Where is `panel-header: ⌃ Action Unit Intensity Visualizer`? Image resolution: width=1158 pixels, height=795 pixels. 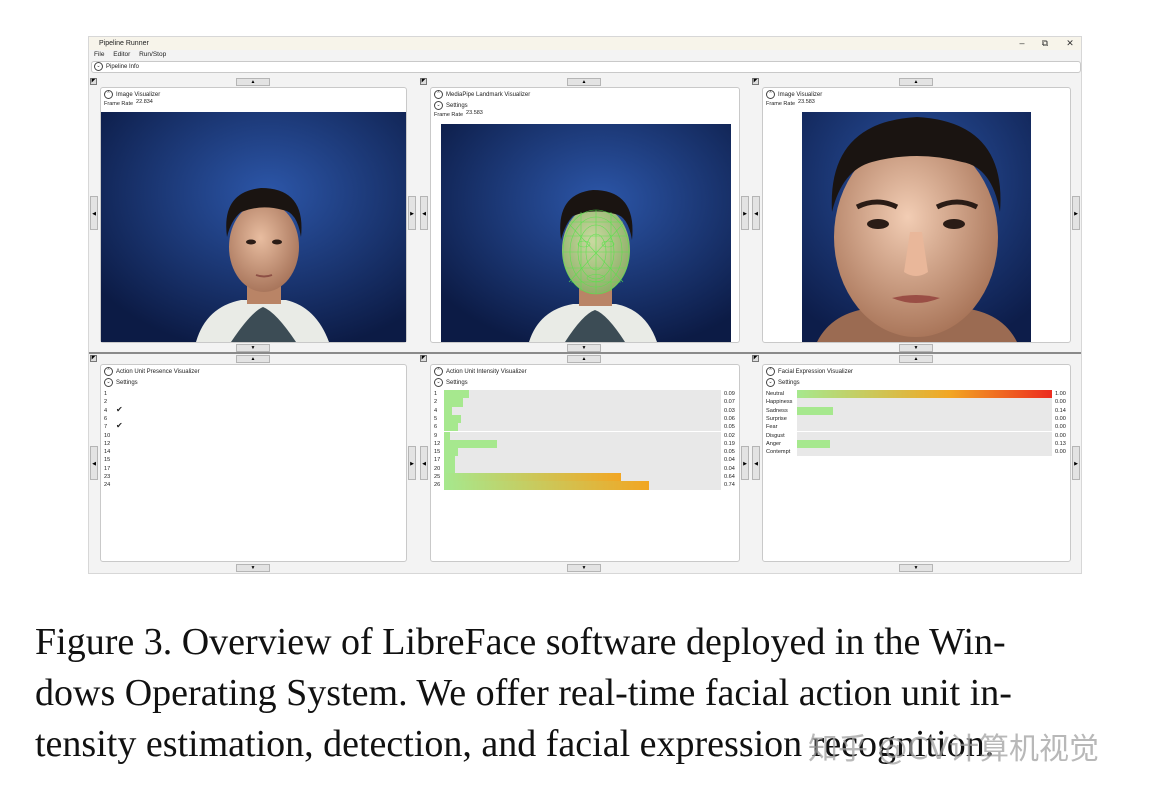
panel-header: ⌃ Action Unit Intensity Visualizer is located at coordinates (479, 371).